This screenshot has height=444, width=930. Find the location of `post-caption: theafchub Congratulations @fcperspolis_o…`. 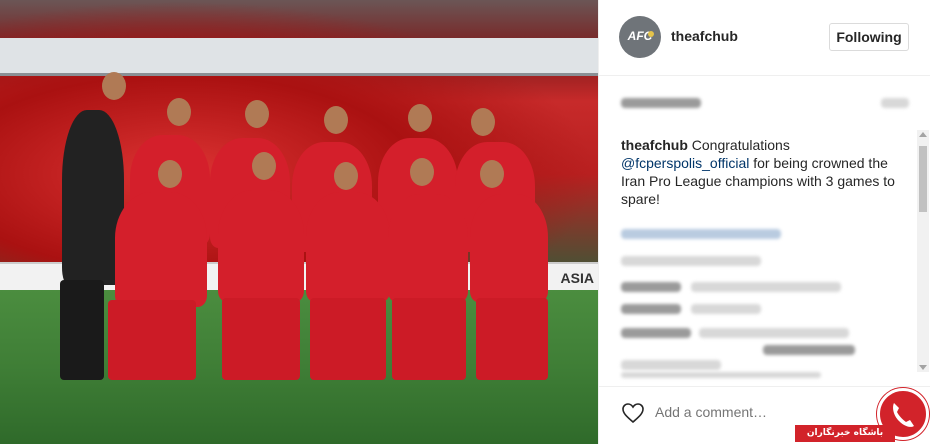

post-caption: theafchub Congratulations @fcperspolis_o… is located at coordinates (766, 172).